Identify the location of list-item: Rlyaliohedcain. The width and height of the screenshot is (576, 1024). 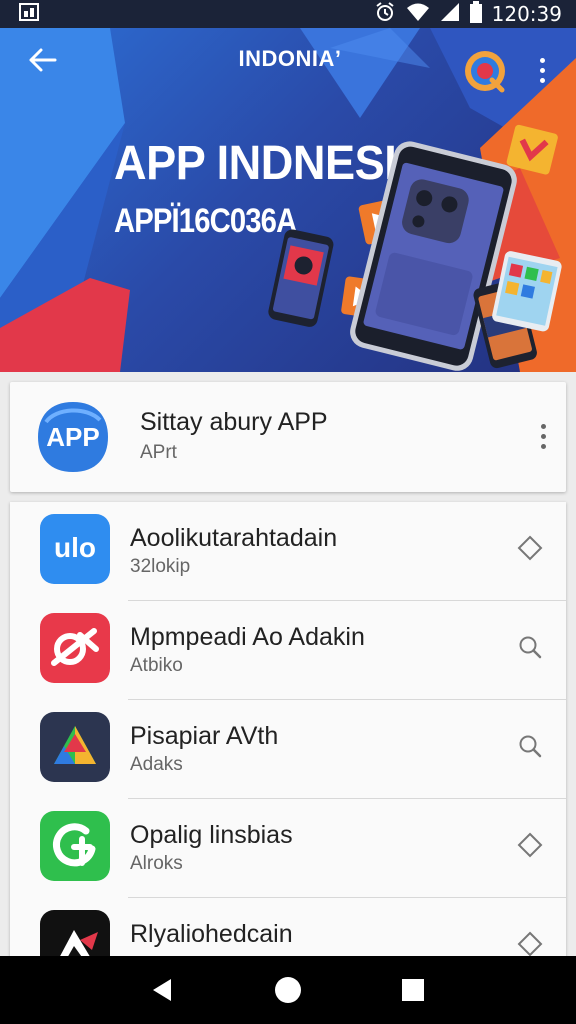
(288, 930).